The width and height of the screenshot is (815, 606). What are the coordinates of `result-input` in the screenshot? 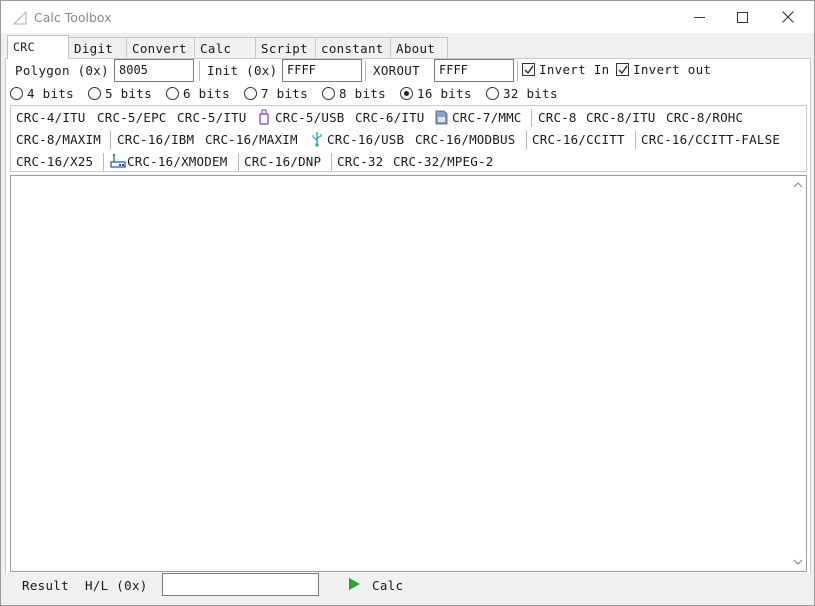 It's located at (240, 584).